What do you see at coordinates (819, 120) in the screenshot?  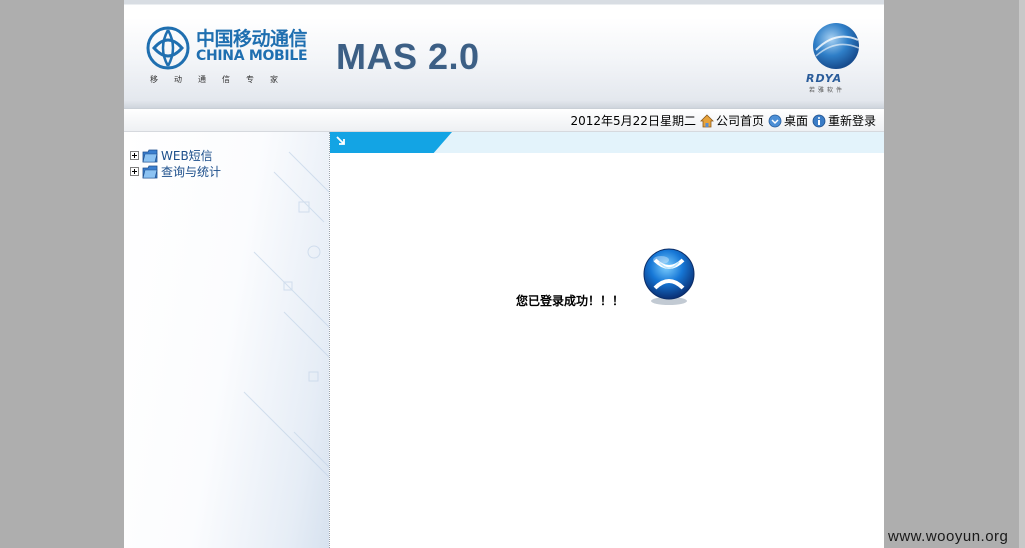 I see `relogin-icon` at bounding box center [819, 120].